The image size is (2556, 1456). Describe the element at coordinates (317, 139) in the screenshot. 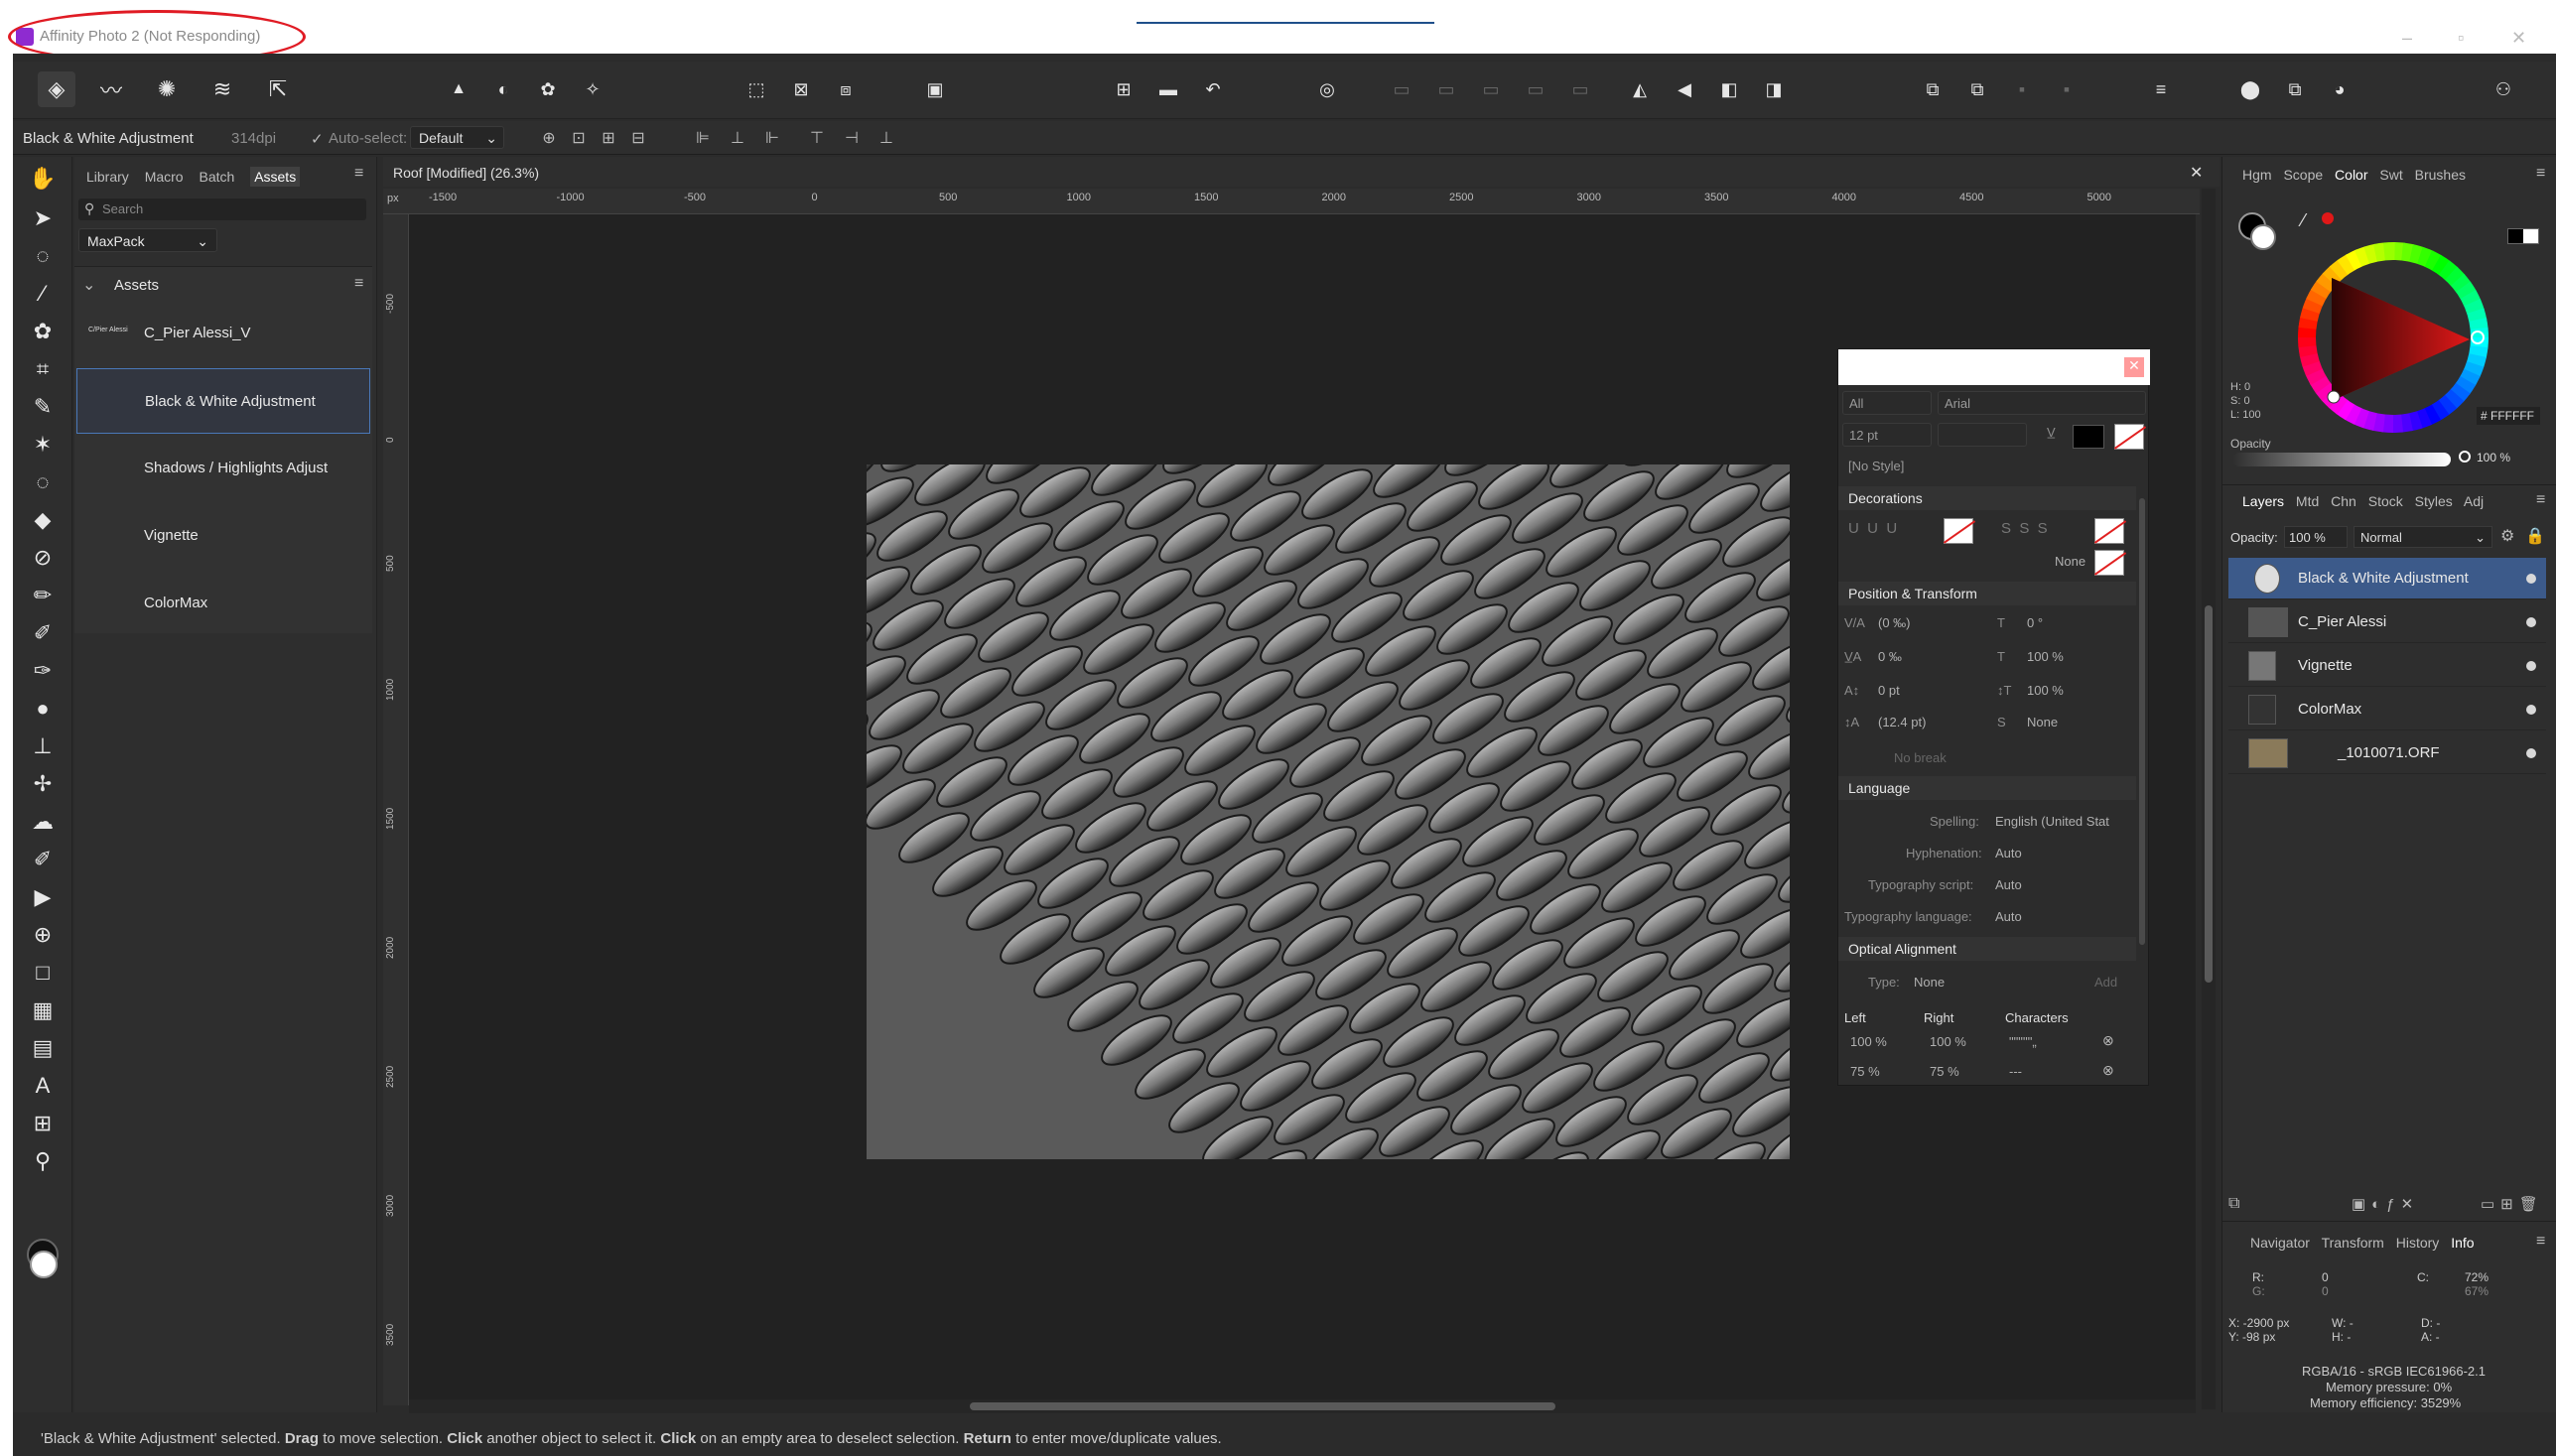

I see `auto-select-checkbox: ✓` at that location.